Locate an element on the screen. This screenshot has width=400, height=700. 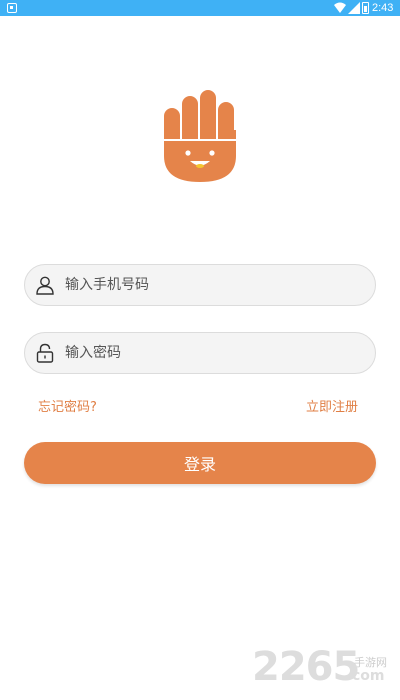
wifi-icon is located at coordinates (340, 7).